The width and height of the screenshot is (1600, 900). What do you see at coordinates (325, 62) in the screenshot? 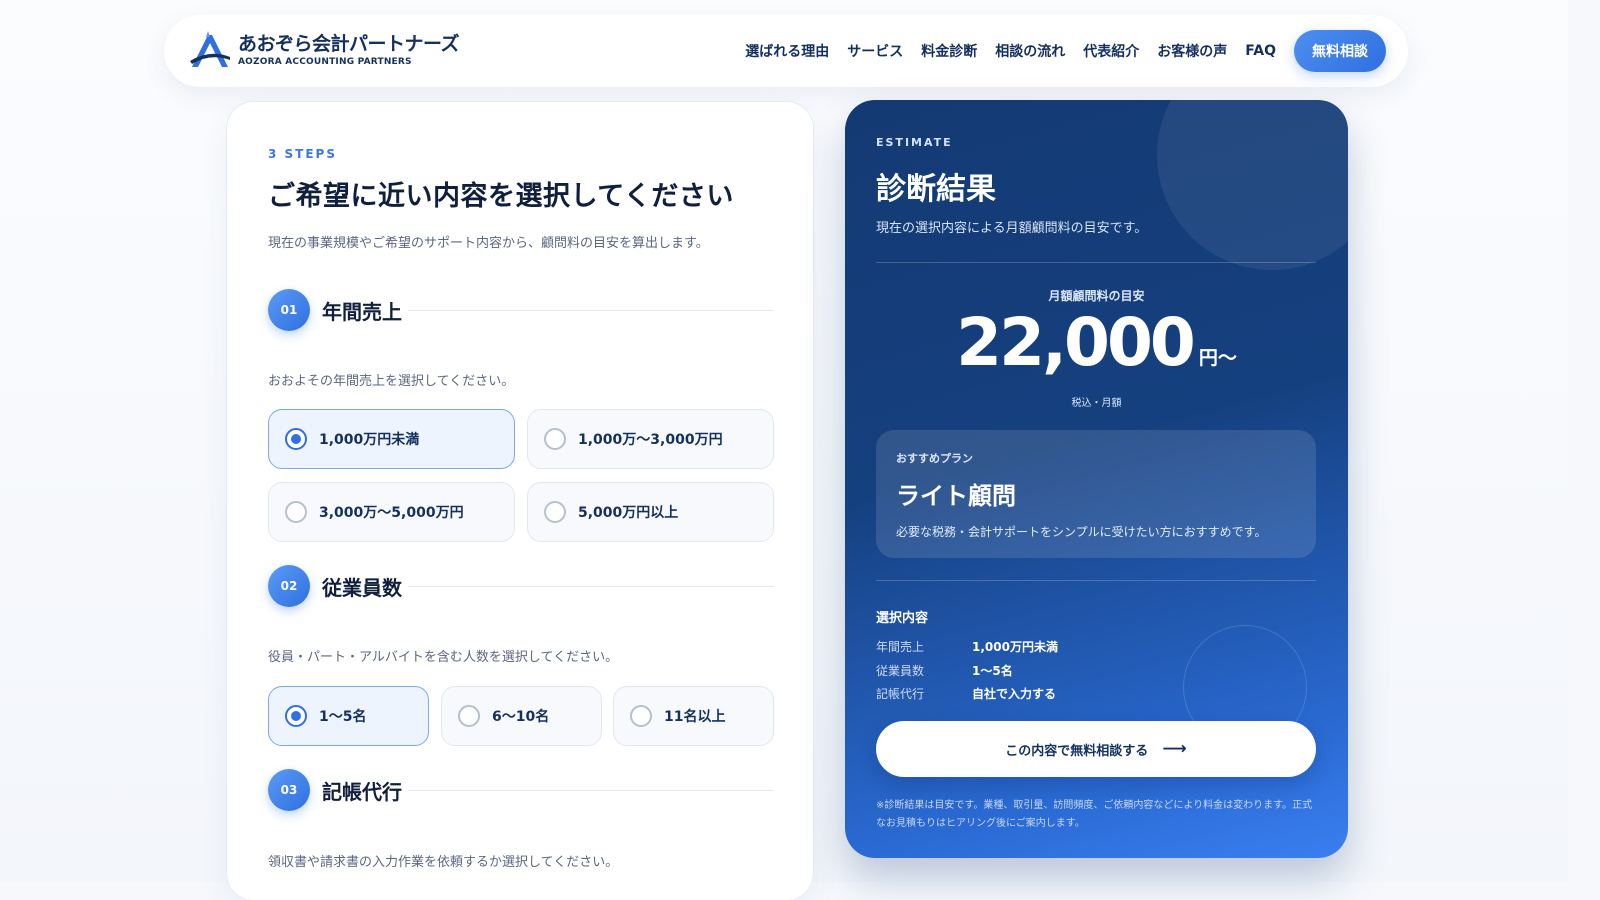
I see `logo-subtitle: AOZORA ACCOUNTING PARTNERS` at bounding box center [325, 62].